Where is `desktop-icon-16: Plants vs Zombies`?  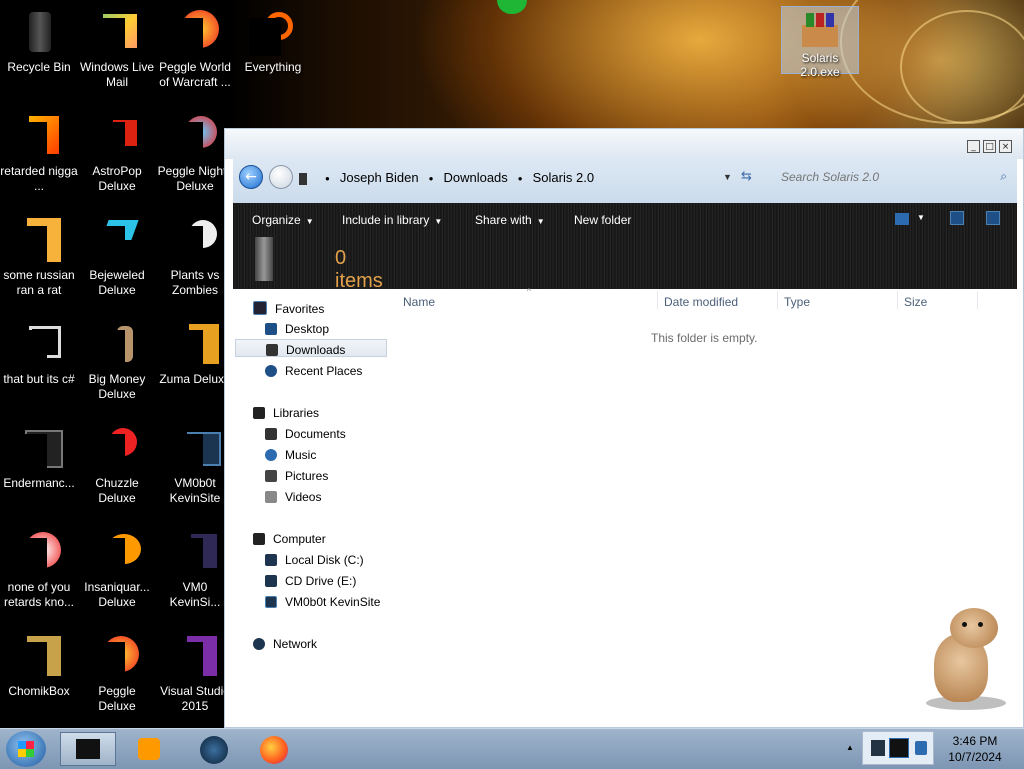 desktop-icon-16: Plants vs Zombies is located at coordinates (195, 255).